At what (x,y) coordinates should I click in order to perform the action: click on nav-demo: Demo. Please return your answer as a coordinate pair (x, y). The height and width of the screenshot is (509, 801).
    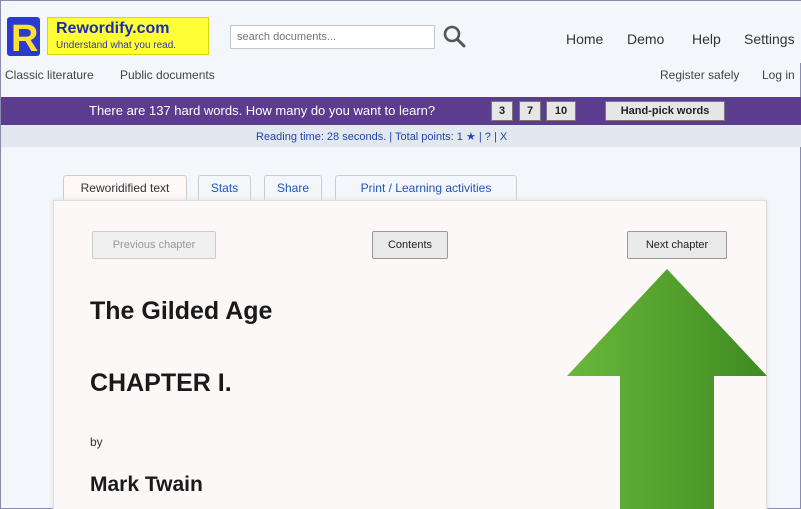
    Looking at the image, I should click on (645, 39).